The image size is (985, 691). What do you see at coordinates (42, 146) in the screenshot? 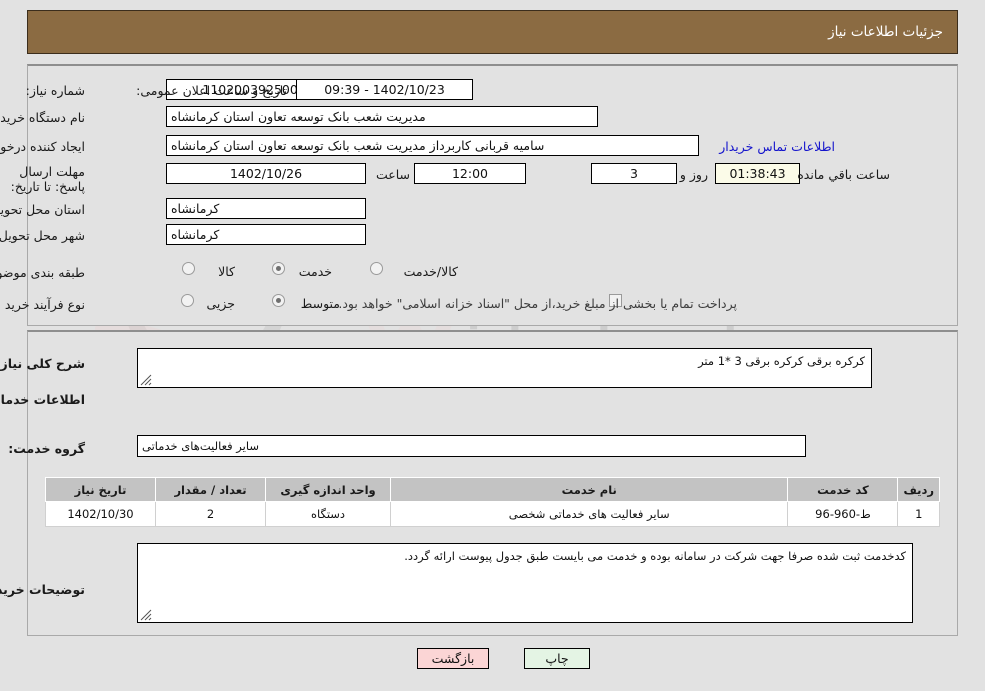
I see `creator-label: ایجاد کننده درخواست:` at bounding box center [42, 146].